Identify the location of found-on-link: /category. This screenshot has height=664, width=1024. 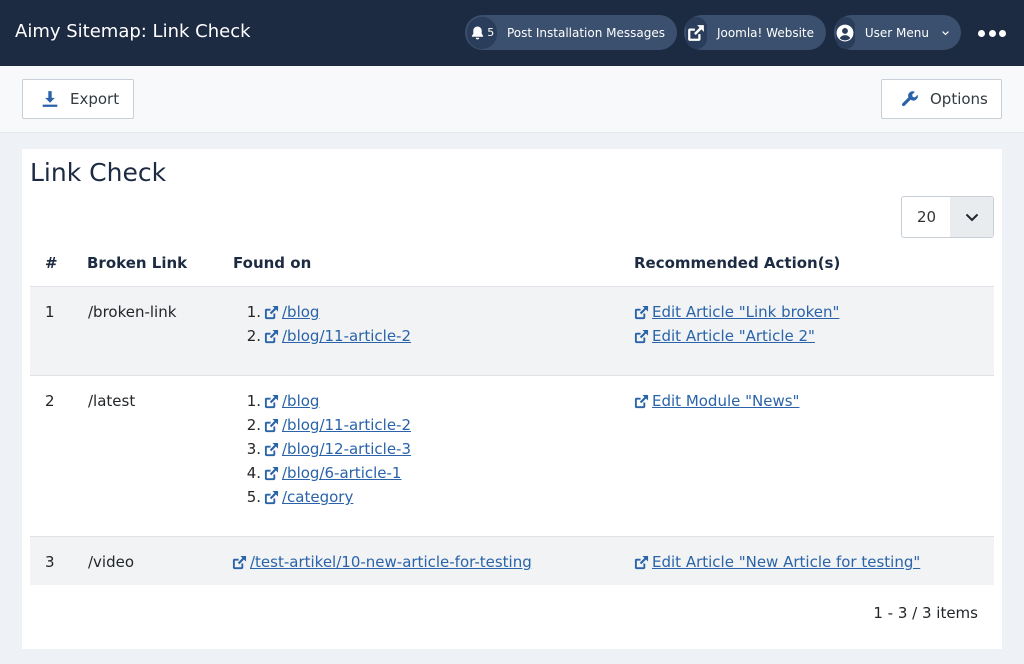
(308, 497).